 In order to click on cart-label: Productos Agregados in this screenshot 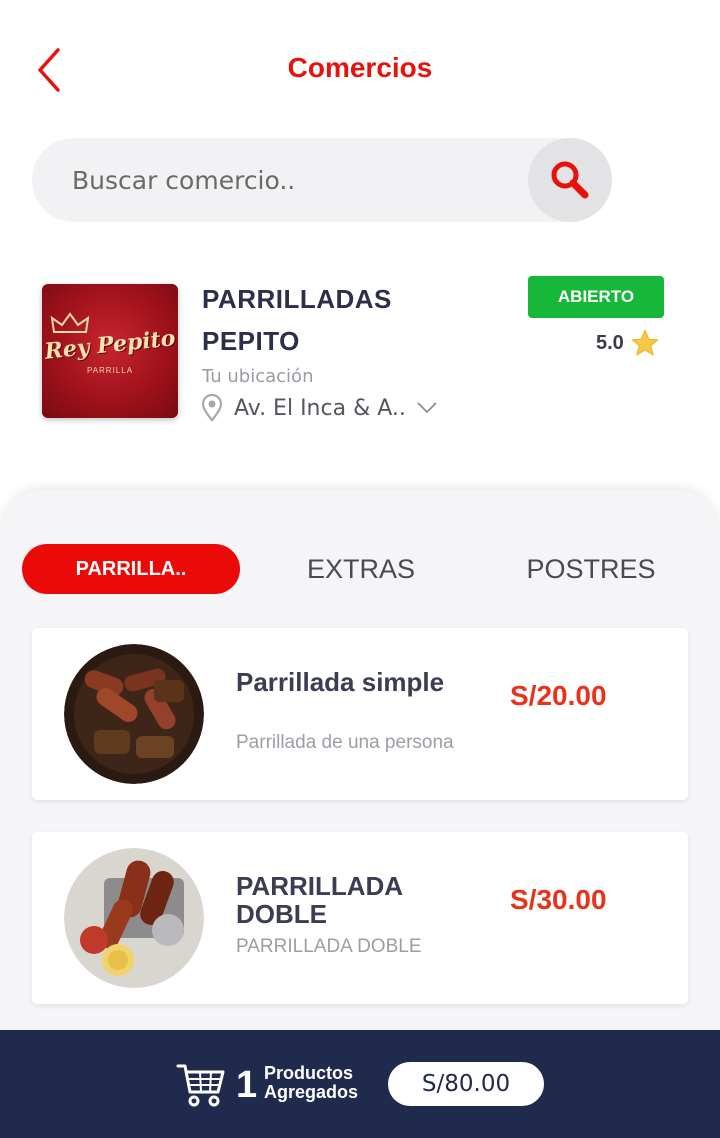, I will do `click(311, 1083)`.